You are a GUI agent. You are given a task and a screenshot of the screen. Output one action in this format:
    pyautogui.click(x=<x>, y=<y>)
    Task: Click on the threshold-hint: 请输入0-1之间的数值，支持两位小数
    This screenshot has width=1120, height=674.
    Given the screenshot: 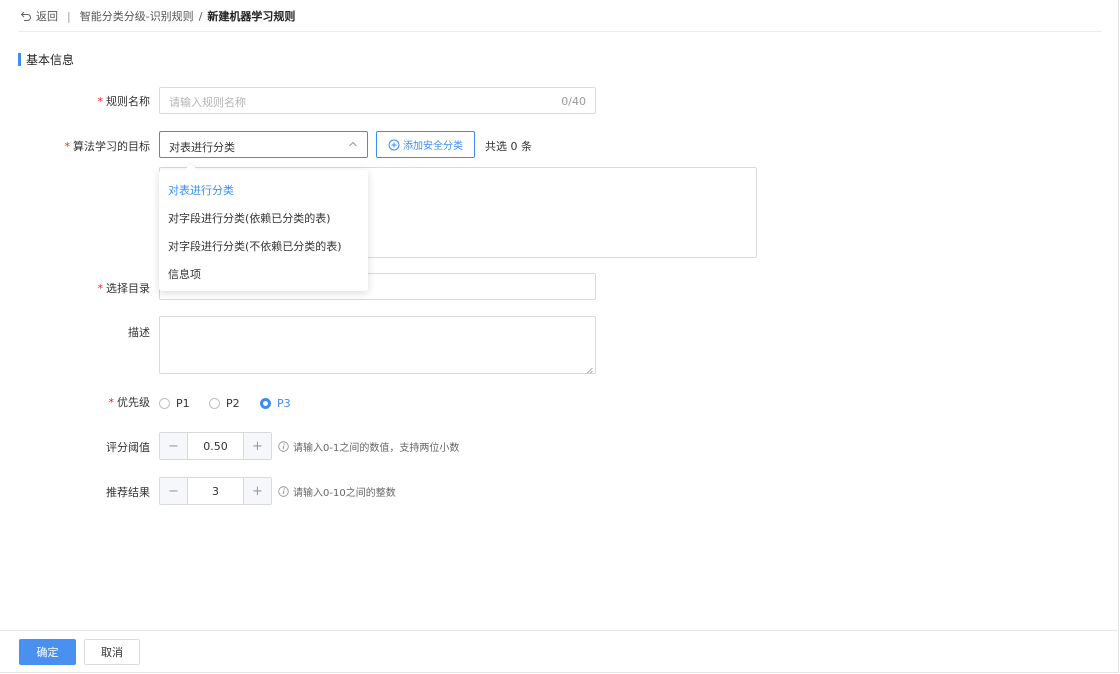 What is the action you would take?
    pyautogui.click(x=368, y=446)
    